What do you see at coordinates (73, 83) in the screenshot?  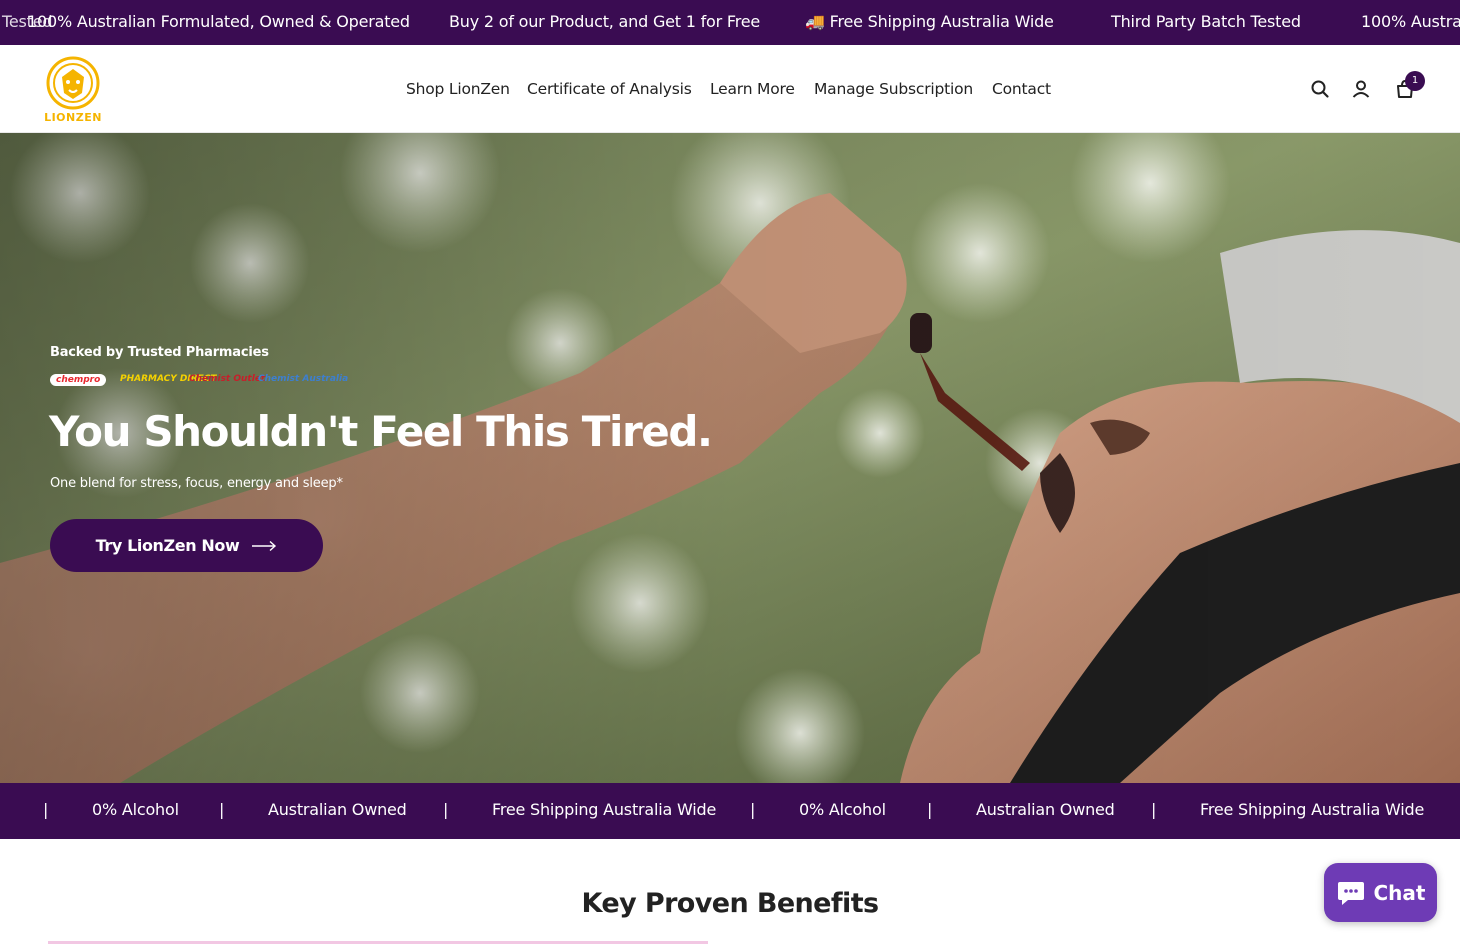 I see `lion-logo-icon` at bounding box center [73, 83].